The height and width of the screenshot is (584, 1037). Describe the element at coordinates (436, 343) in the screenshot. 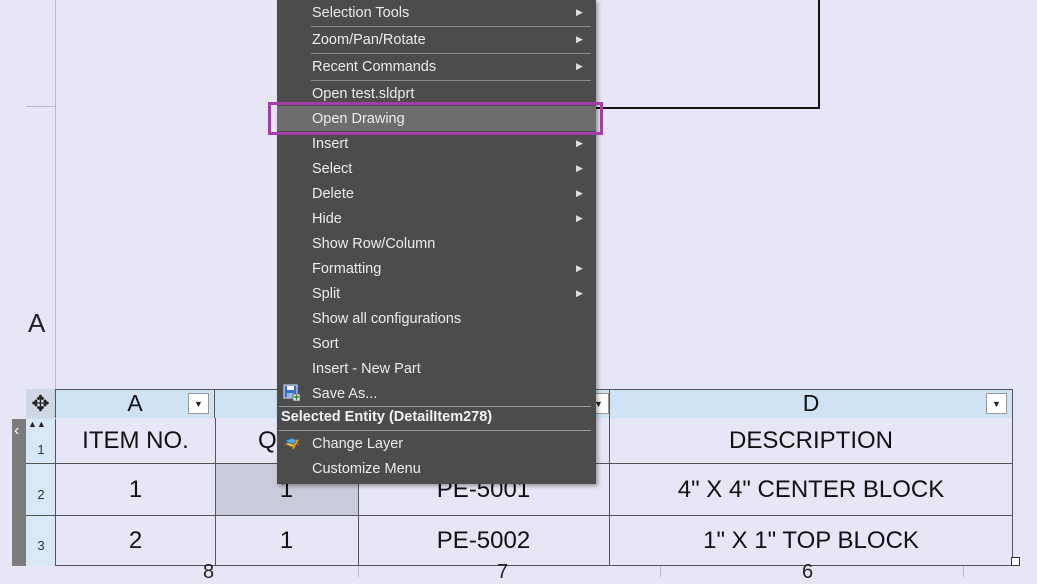

I see `menu-item-sort: Sort` at that location.